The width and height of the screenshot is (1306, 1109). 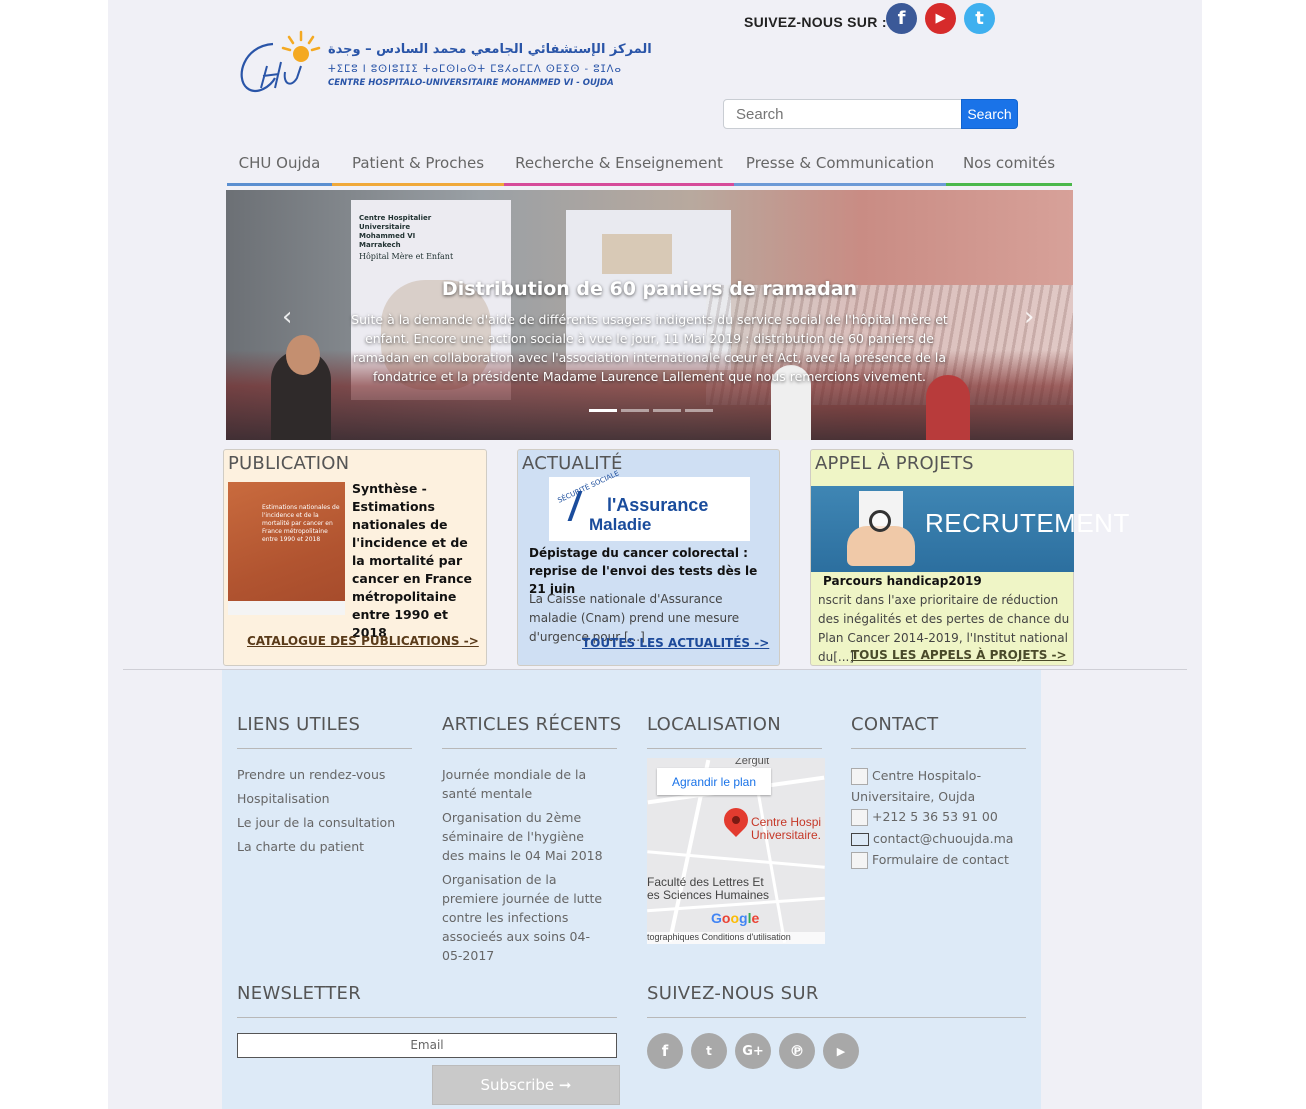 I want to click on contact-email: contact@chuoujda.ma, so click(x=932, y=838).